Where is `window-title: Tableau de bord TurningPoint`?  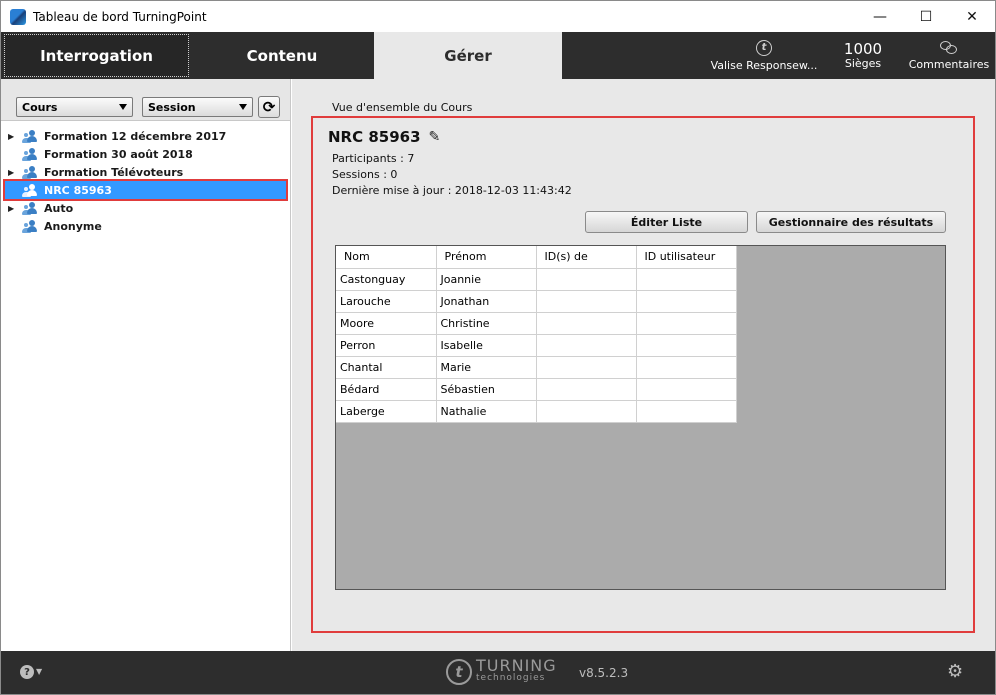 window-title: Tableau de bord TurningPoint is located at coordinates (120, 16).